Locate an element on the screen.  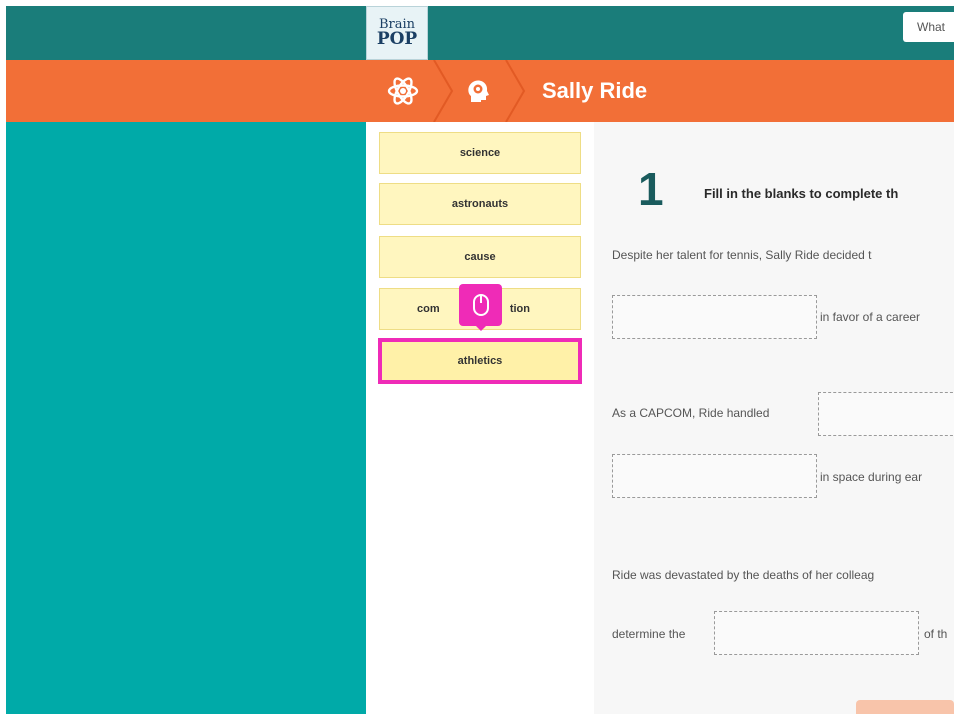
mouse-cursor-pointer is located at coordinates (481, 328).